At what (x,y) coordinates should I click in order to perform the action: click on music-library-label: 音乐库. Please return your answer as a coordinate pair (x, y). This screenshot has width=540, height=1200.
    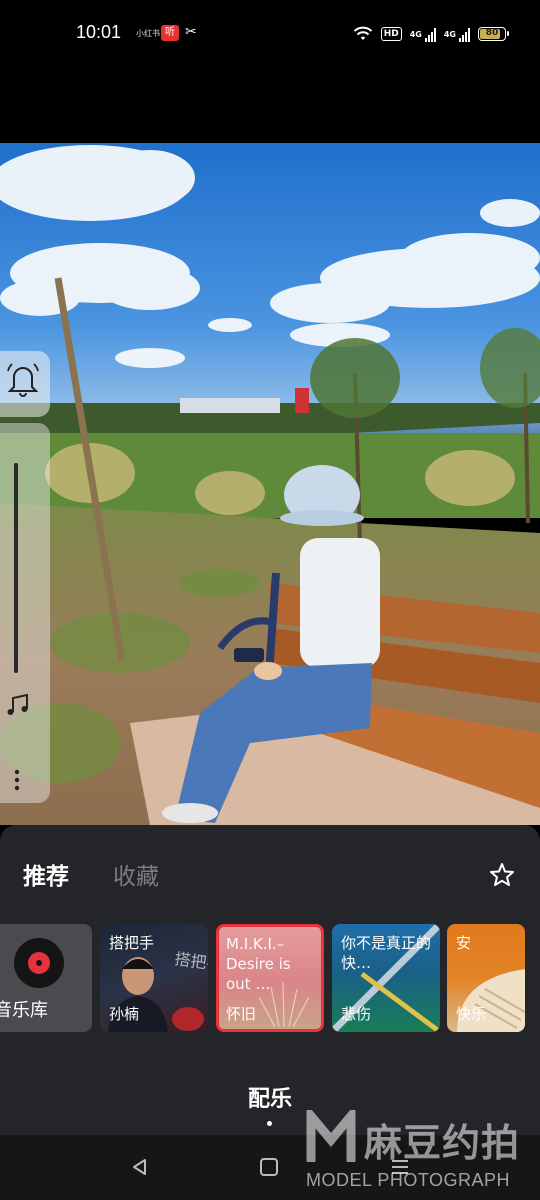
    Looking at the image, I should click on (24, 1010).